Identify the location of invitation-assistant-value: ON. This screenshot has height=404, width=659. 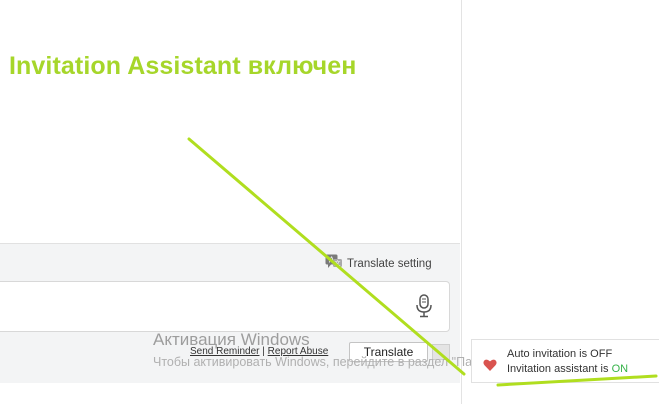
(620, 369).